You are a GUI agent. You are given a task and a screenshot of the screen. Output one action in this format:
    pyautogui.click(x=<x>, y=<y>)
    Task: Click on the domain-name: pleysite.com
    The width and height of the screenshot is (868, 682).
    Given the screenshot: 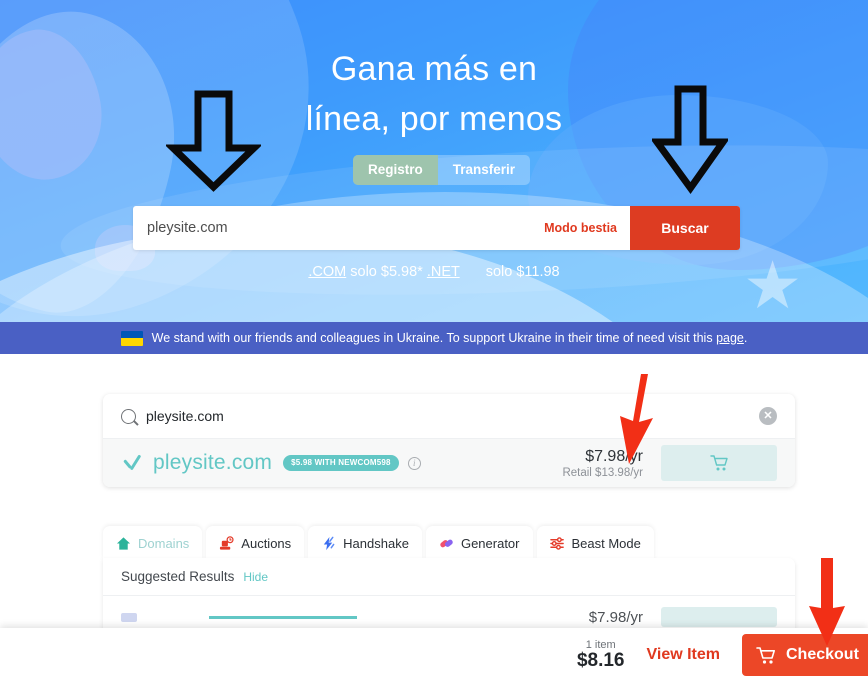 What is the action you would take?
    pyautogui.click(x=212, y=463)
    